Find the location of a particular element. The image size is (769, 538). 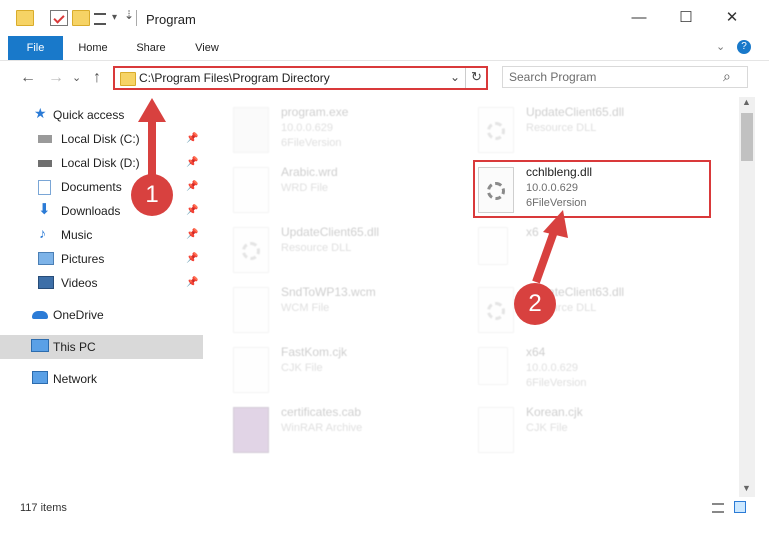

arrow-to-file is located at coordinates (550, 247).